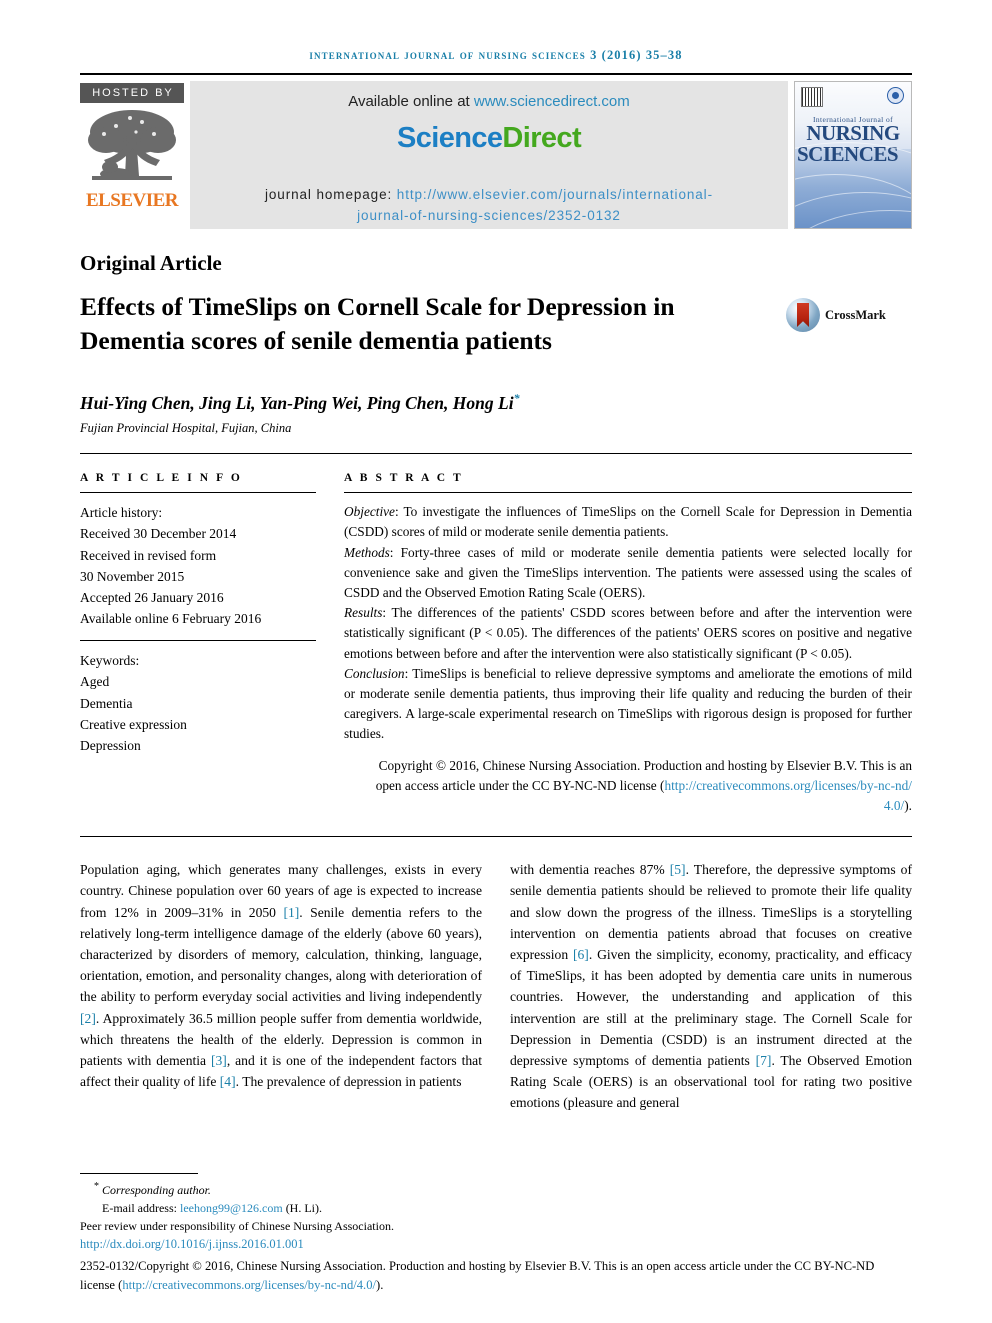 The height and width of the screenshot is (1323, 992). What do you see at coordinates (853, 133) in the screenshot?
I see `cover-title-nursing: NURSING` at bounding box center [853, 133].